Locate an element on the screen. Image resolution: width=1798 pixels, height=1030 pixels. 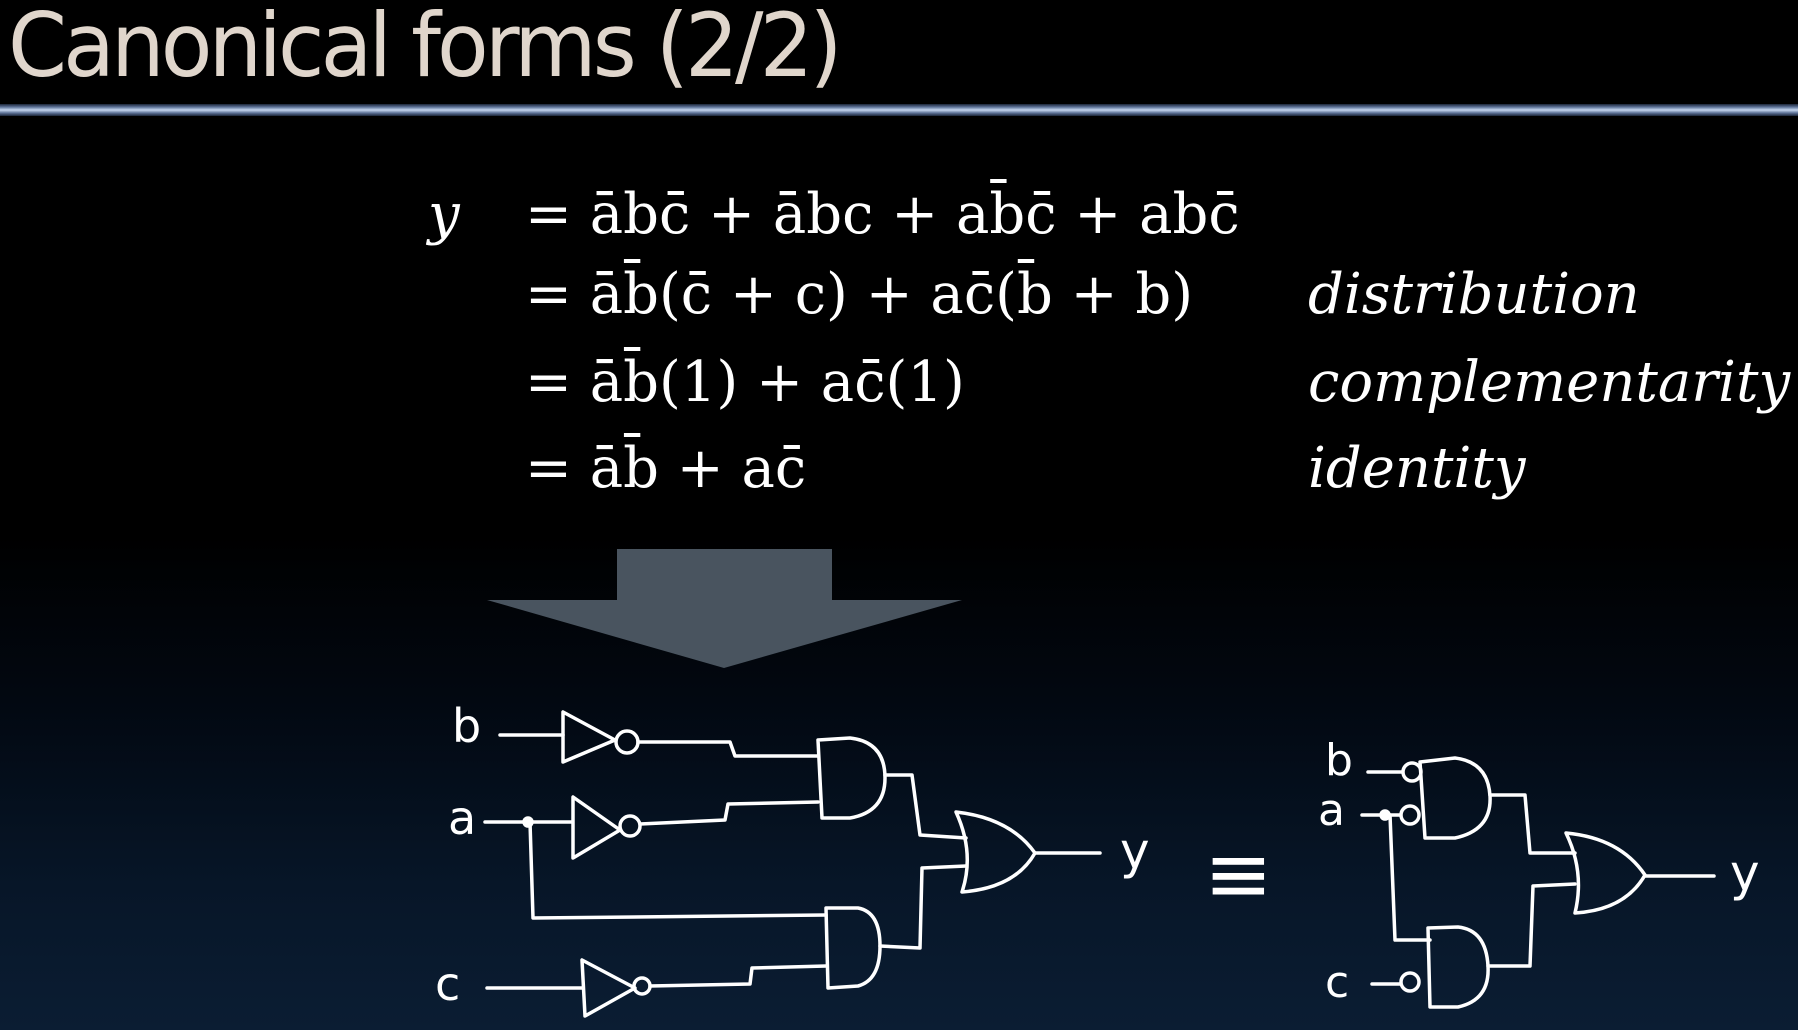
left-input-b: b is located at coordinates (466, 726).